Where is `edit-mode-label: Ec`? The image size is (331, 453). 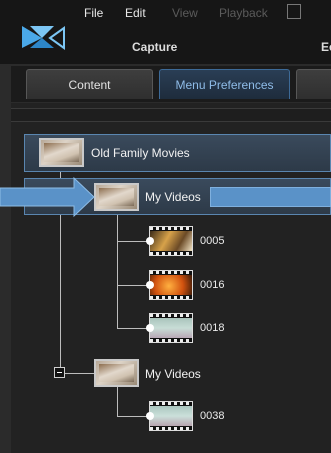 edit-mode-label: Ec is located at coordinates (326, 47).